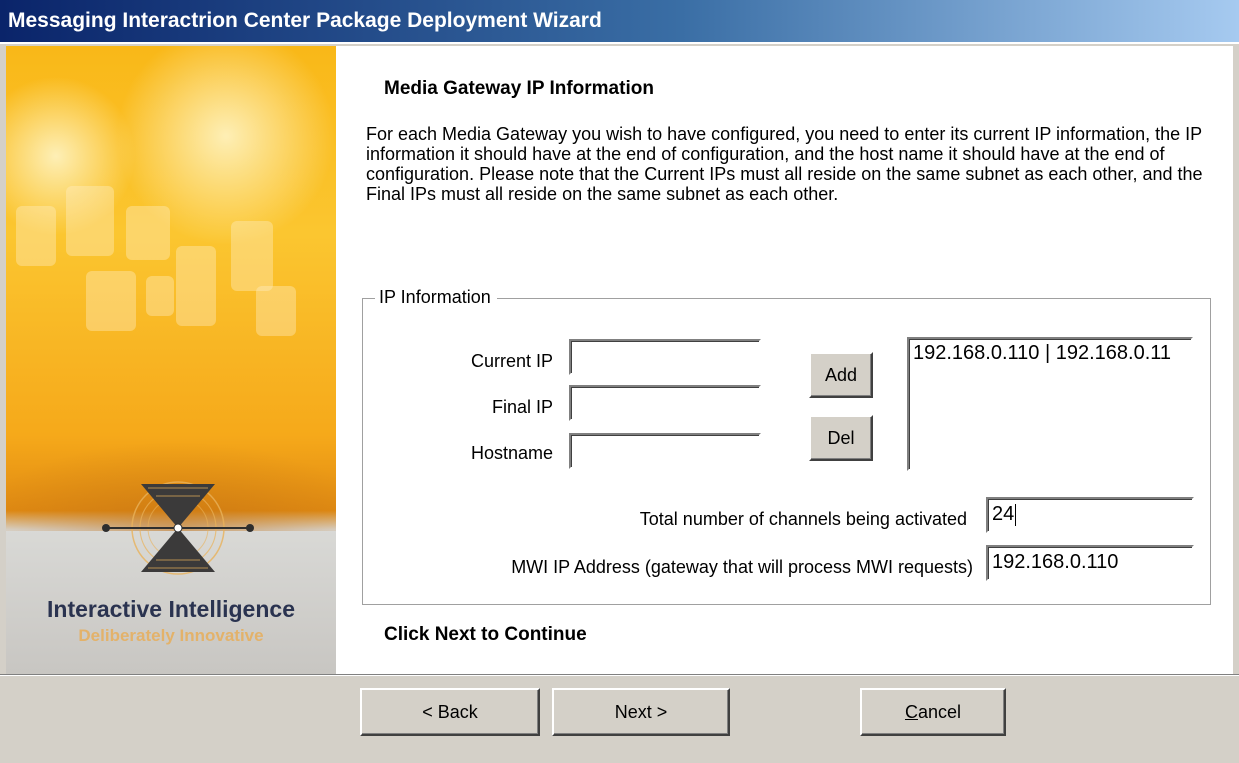 The image size is (1239, 763). What do you see at coordinates (450, 712) in the screenshot?
I see `back-button: < Back` at bounding box center [450, 712].